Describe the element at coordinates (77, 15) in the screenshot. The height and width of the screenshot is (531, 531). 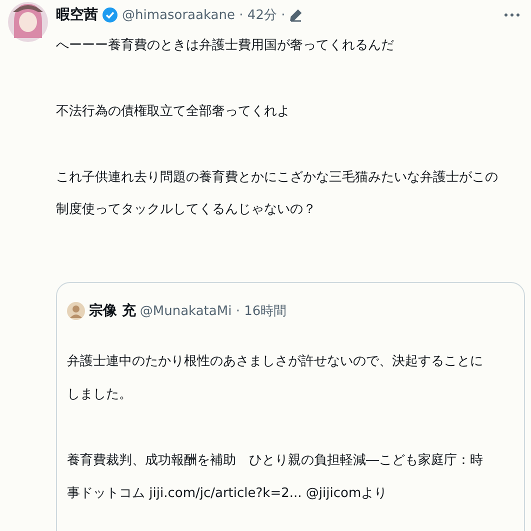
I see `author-name: 暇空茜` at that location.